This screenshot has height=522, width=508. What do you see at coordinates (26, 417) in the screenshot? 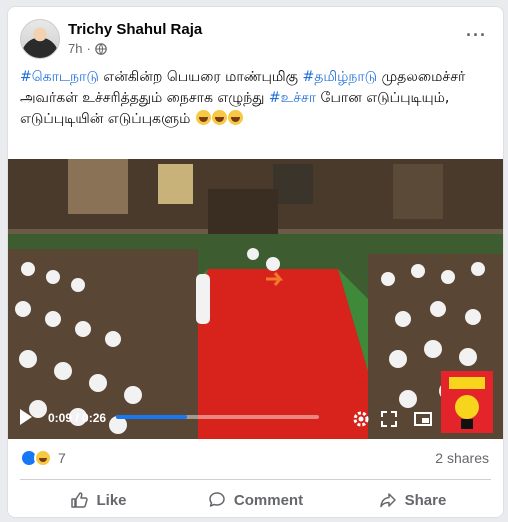
I see `play-icon` at bounding box center [26, 417].